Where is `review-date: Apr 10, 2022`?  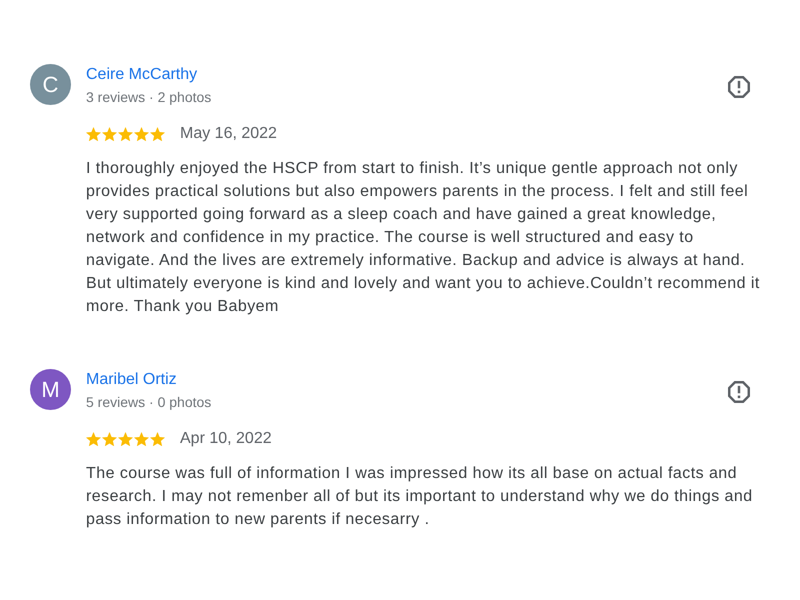 review-date: Apr 10, 2022 is located at coordinates (226, 439).